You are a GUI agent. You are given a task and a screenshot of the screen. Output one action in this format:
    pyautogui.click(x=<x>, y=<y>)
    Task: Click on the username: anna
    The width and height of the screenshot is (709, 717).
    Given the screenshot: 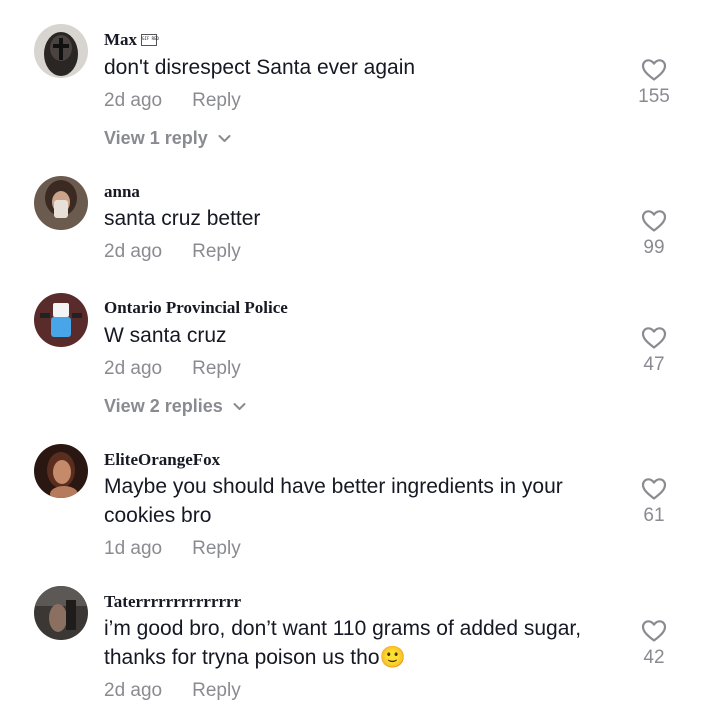 What is the action you would take?
    pyautogui.click(x=122, y=192)
    